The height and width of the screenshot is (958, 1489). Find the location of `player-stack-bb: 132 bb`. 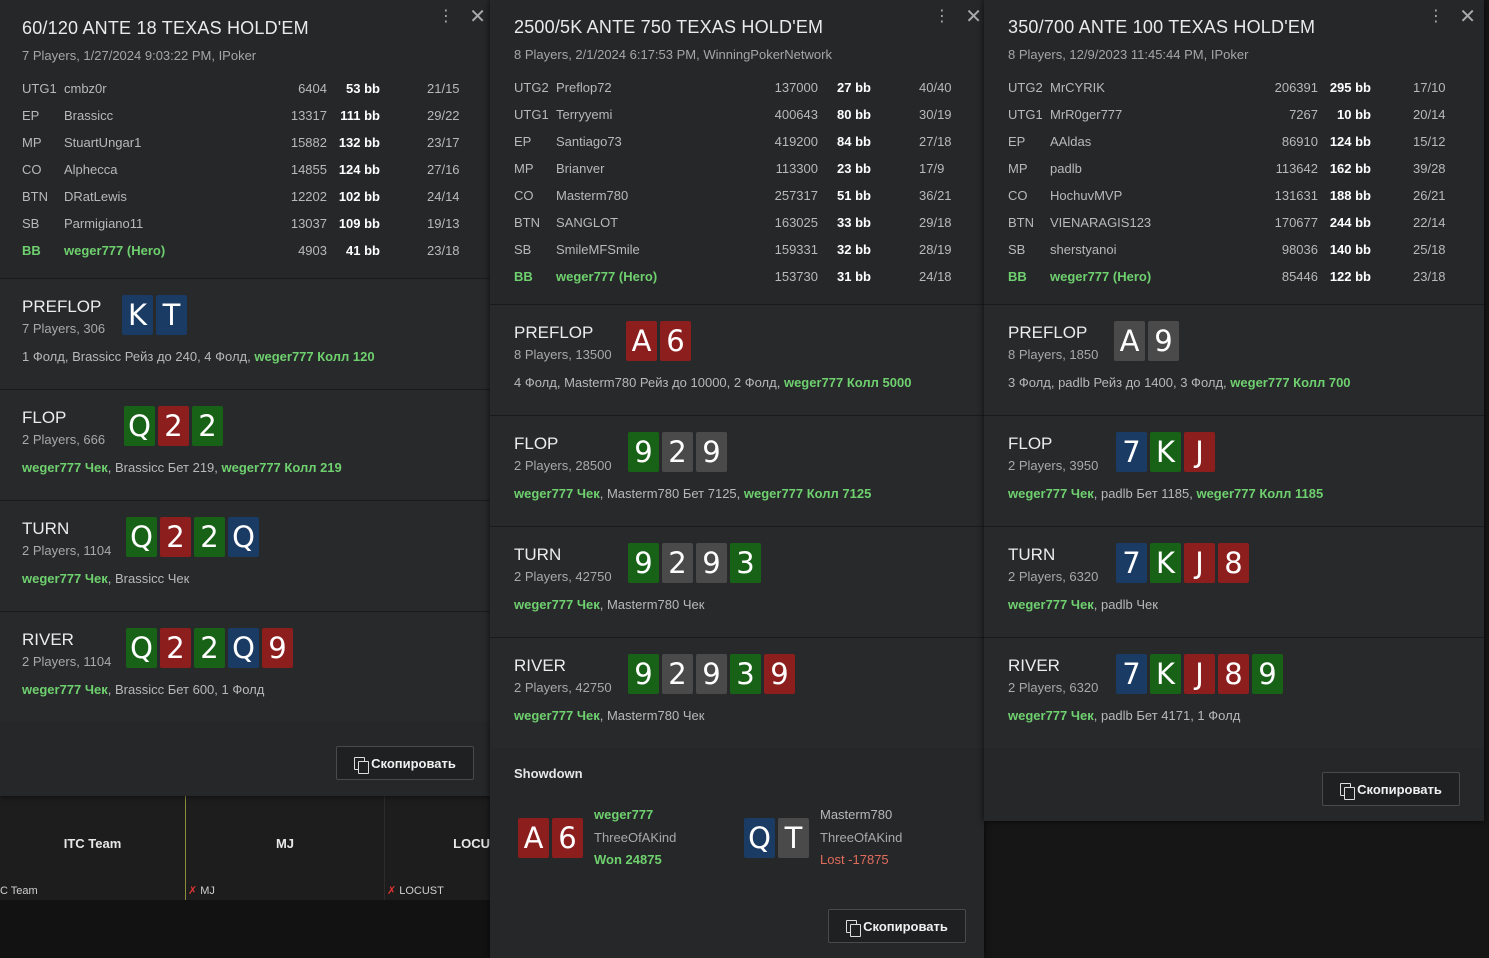

player-stack-bb: 132 bb is located at coordinates (359, 142).